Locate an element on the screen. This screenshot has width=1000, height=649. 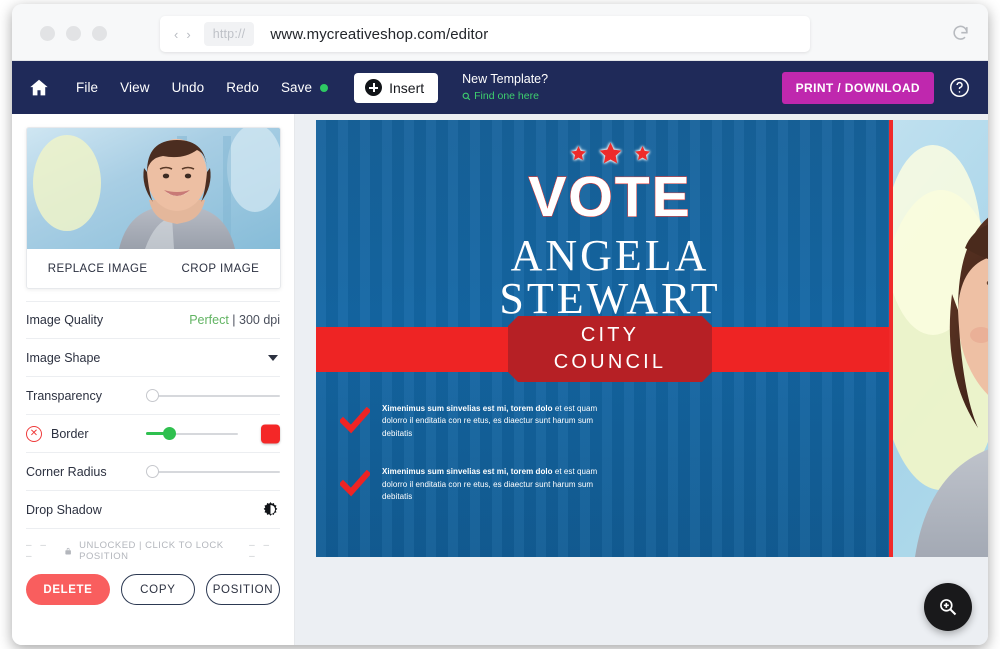
contrast-icon is located at coordinates (270, 509).